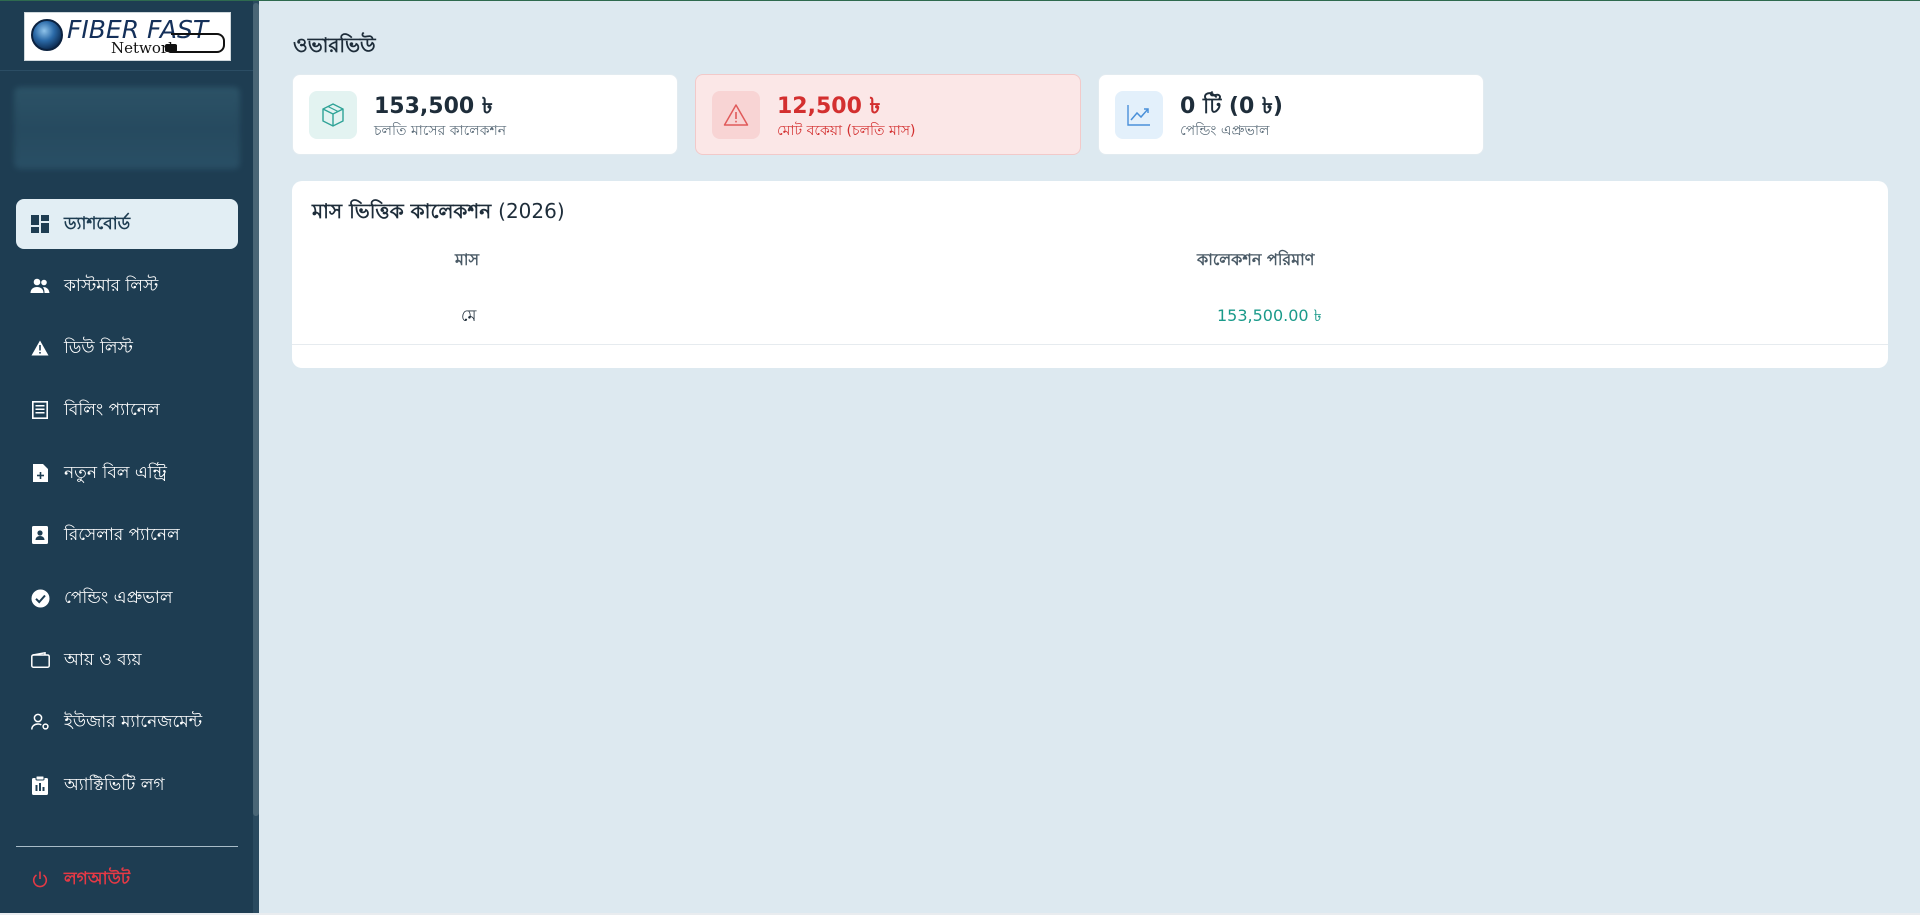  I want to click on wallet-icon, so click(40, 660).